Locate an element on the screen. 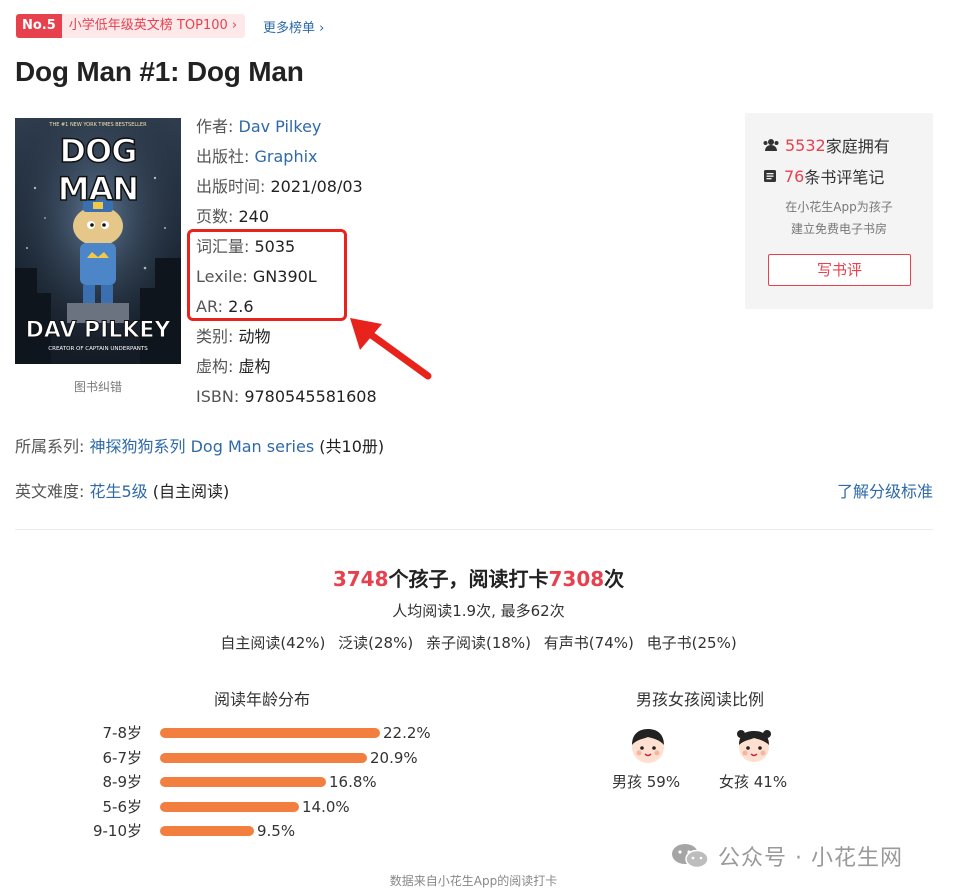 This screenshot has width=957, height=893. publisher-link: Graphix is located at coordinates (286, 156).